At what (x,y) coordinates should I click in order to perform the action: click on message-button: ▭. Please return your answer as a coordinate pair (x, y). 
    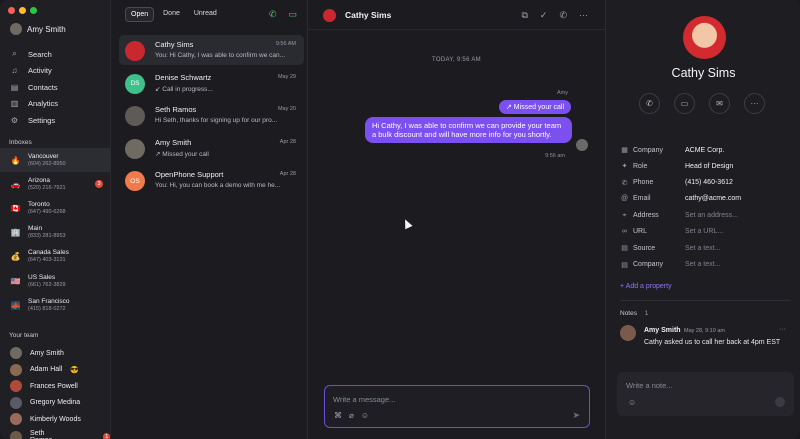
    Looking at the image, I should click on (684, 103).